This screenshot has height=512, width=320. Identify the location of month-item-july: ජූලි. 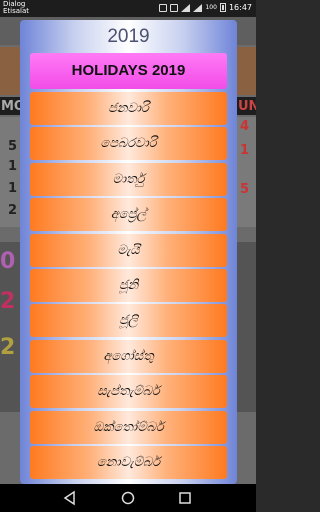
(128, 321).